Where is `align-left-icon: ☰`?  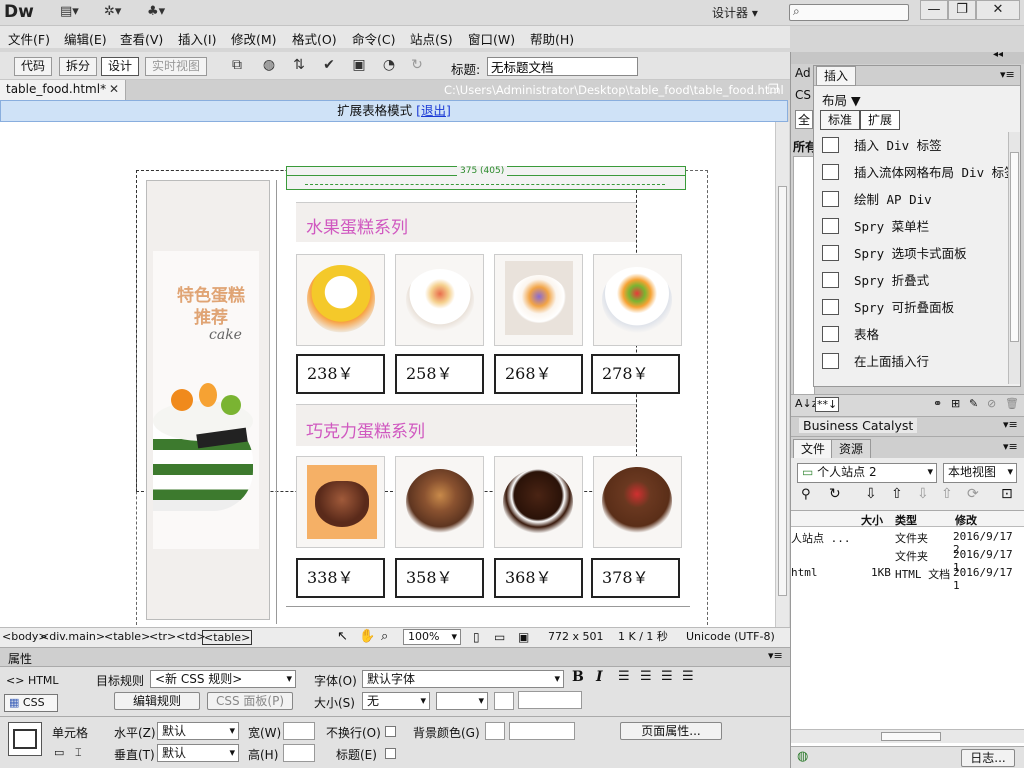 align-left-icon: ☰ is located at coordinates (624, 676).